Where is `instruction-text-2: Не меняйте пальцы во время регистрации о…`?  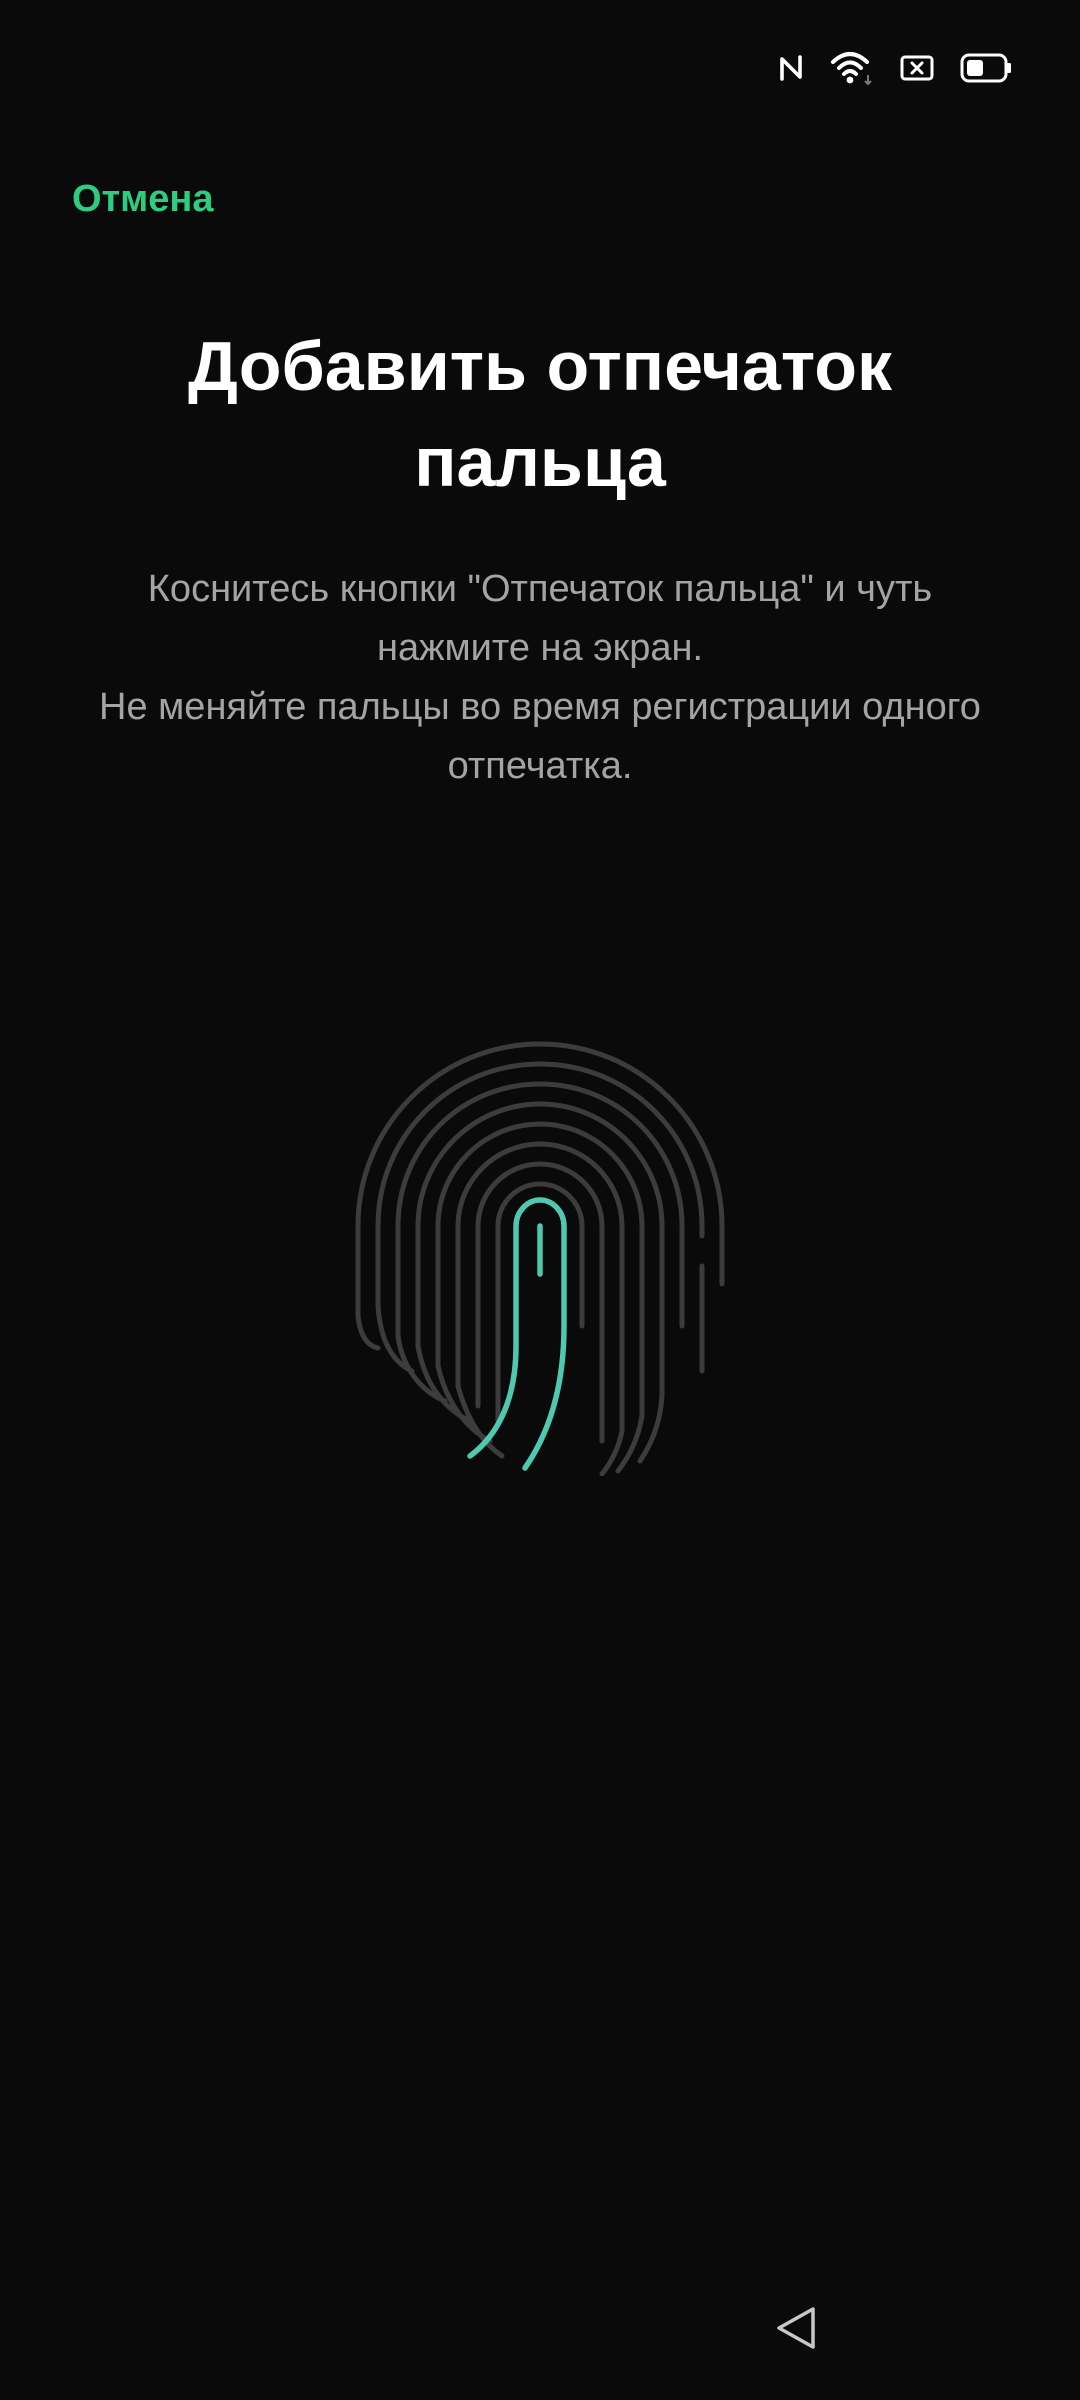 instruction-text-2: Не меняйте пальцы во время регистрации о… is located at coordinates (540, 736).